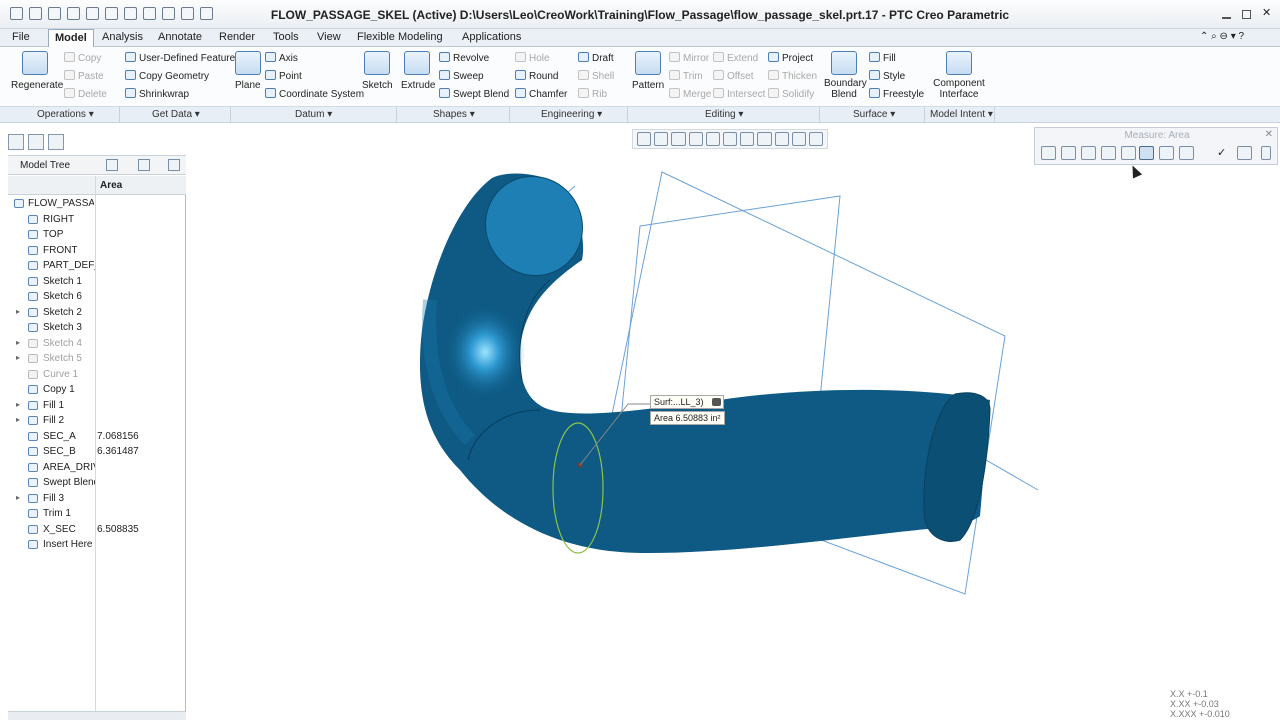  Describe the element at coordinates (747, 139) in the screenshot. I see `view-manager-icon` at that location.